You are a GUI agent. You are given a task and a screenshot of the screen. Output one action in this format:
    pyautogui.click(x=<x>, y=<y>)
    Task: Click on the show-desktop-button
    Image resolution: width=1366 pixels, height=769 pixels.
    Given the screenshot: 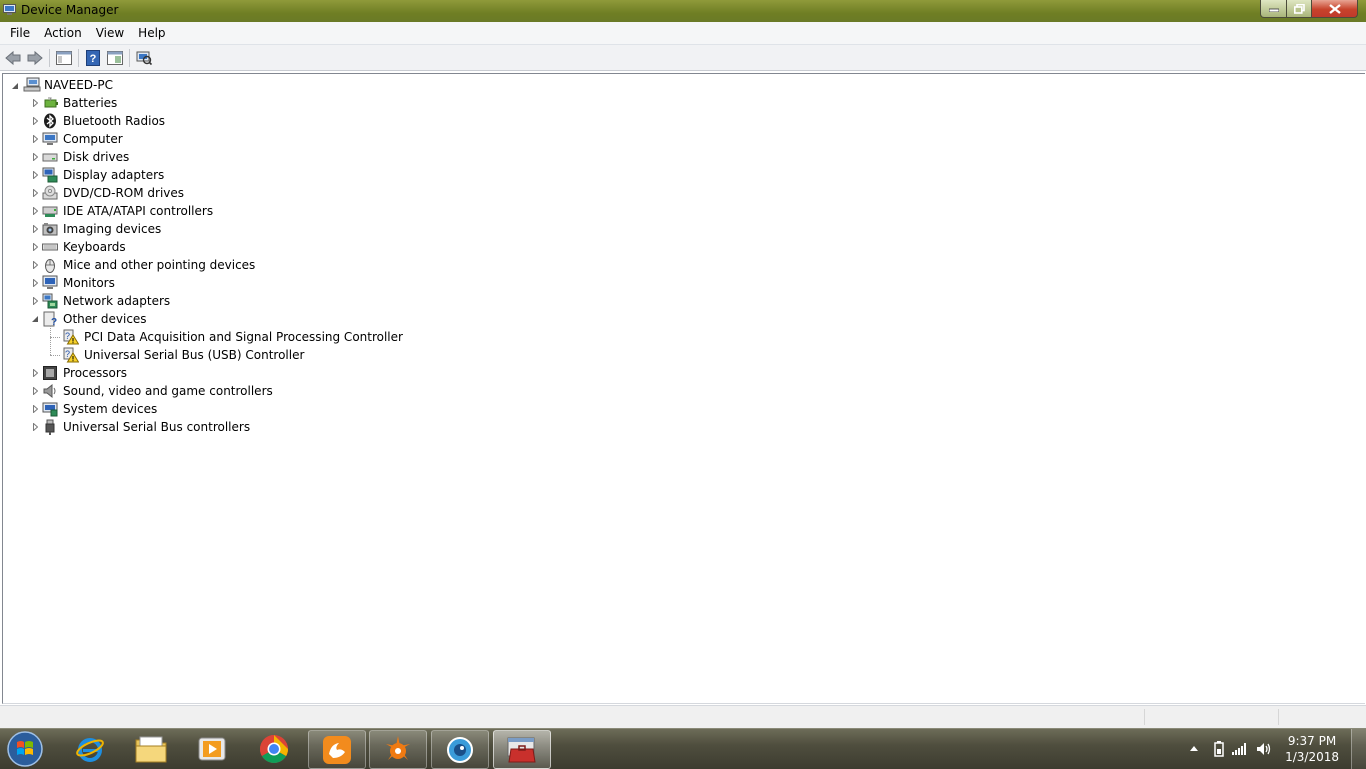 What is the action you would take?
    pyautogui.click(x=1358, y=749)
    